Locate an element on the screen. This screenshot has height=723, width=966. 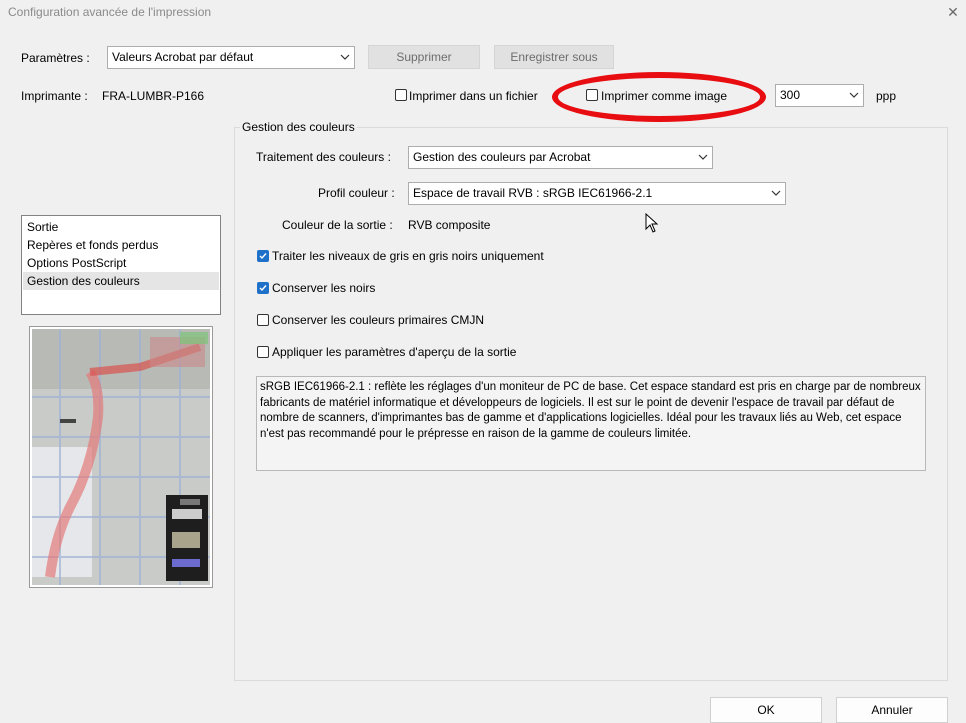
output-color-value: RVB composite is located at coordinates (449, 225).